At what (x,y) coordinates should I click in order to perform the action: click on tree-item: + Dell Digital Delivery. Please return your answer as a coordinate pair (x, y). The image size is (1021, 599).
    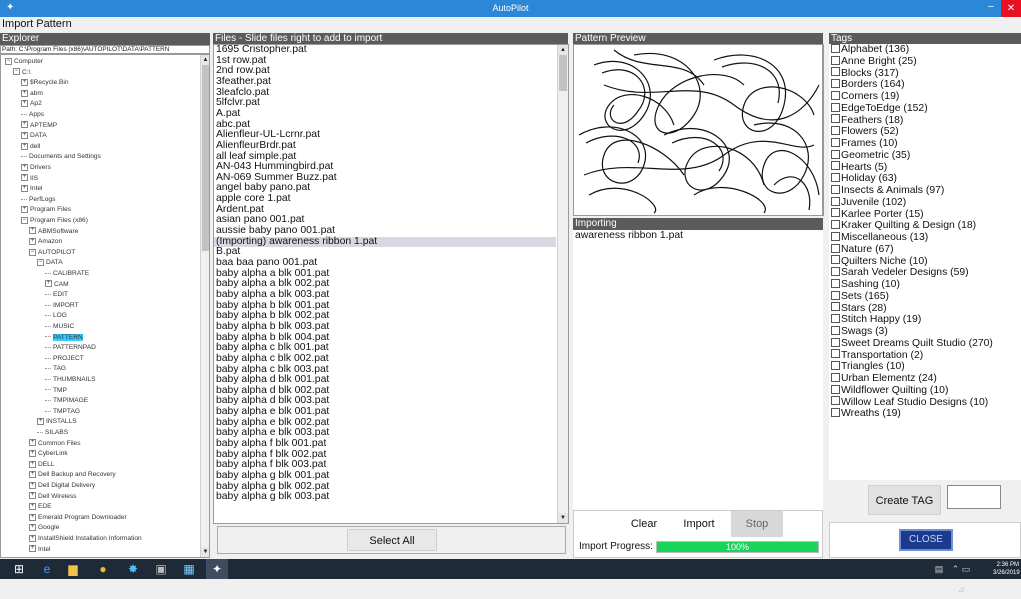
    Looking at the image, I should click on (62, 485).